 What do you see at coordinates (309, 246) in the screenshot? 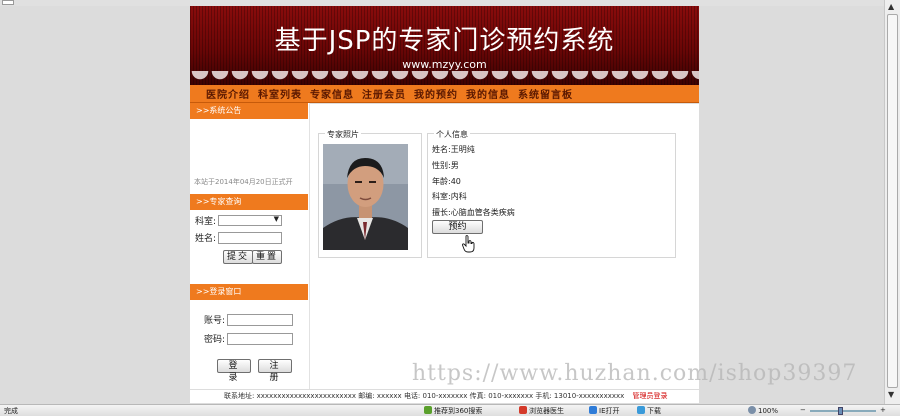
I see `column-divider` at bounding box center [309, 246].